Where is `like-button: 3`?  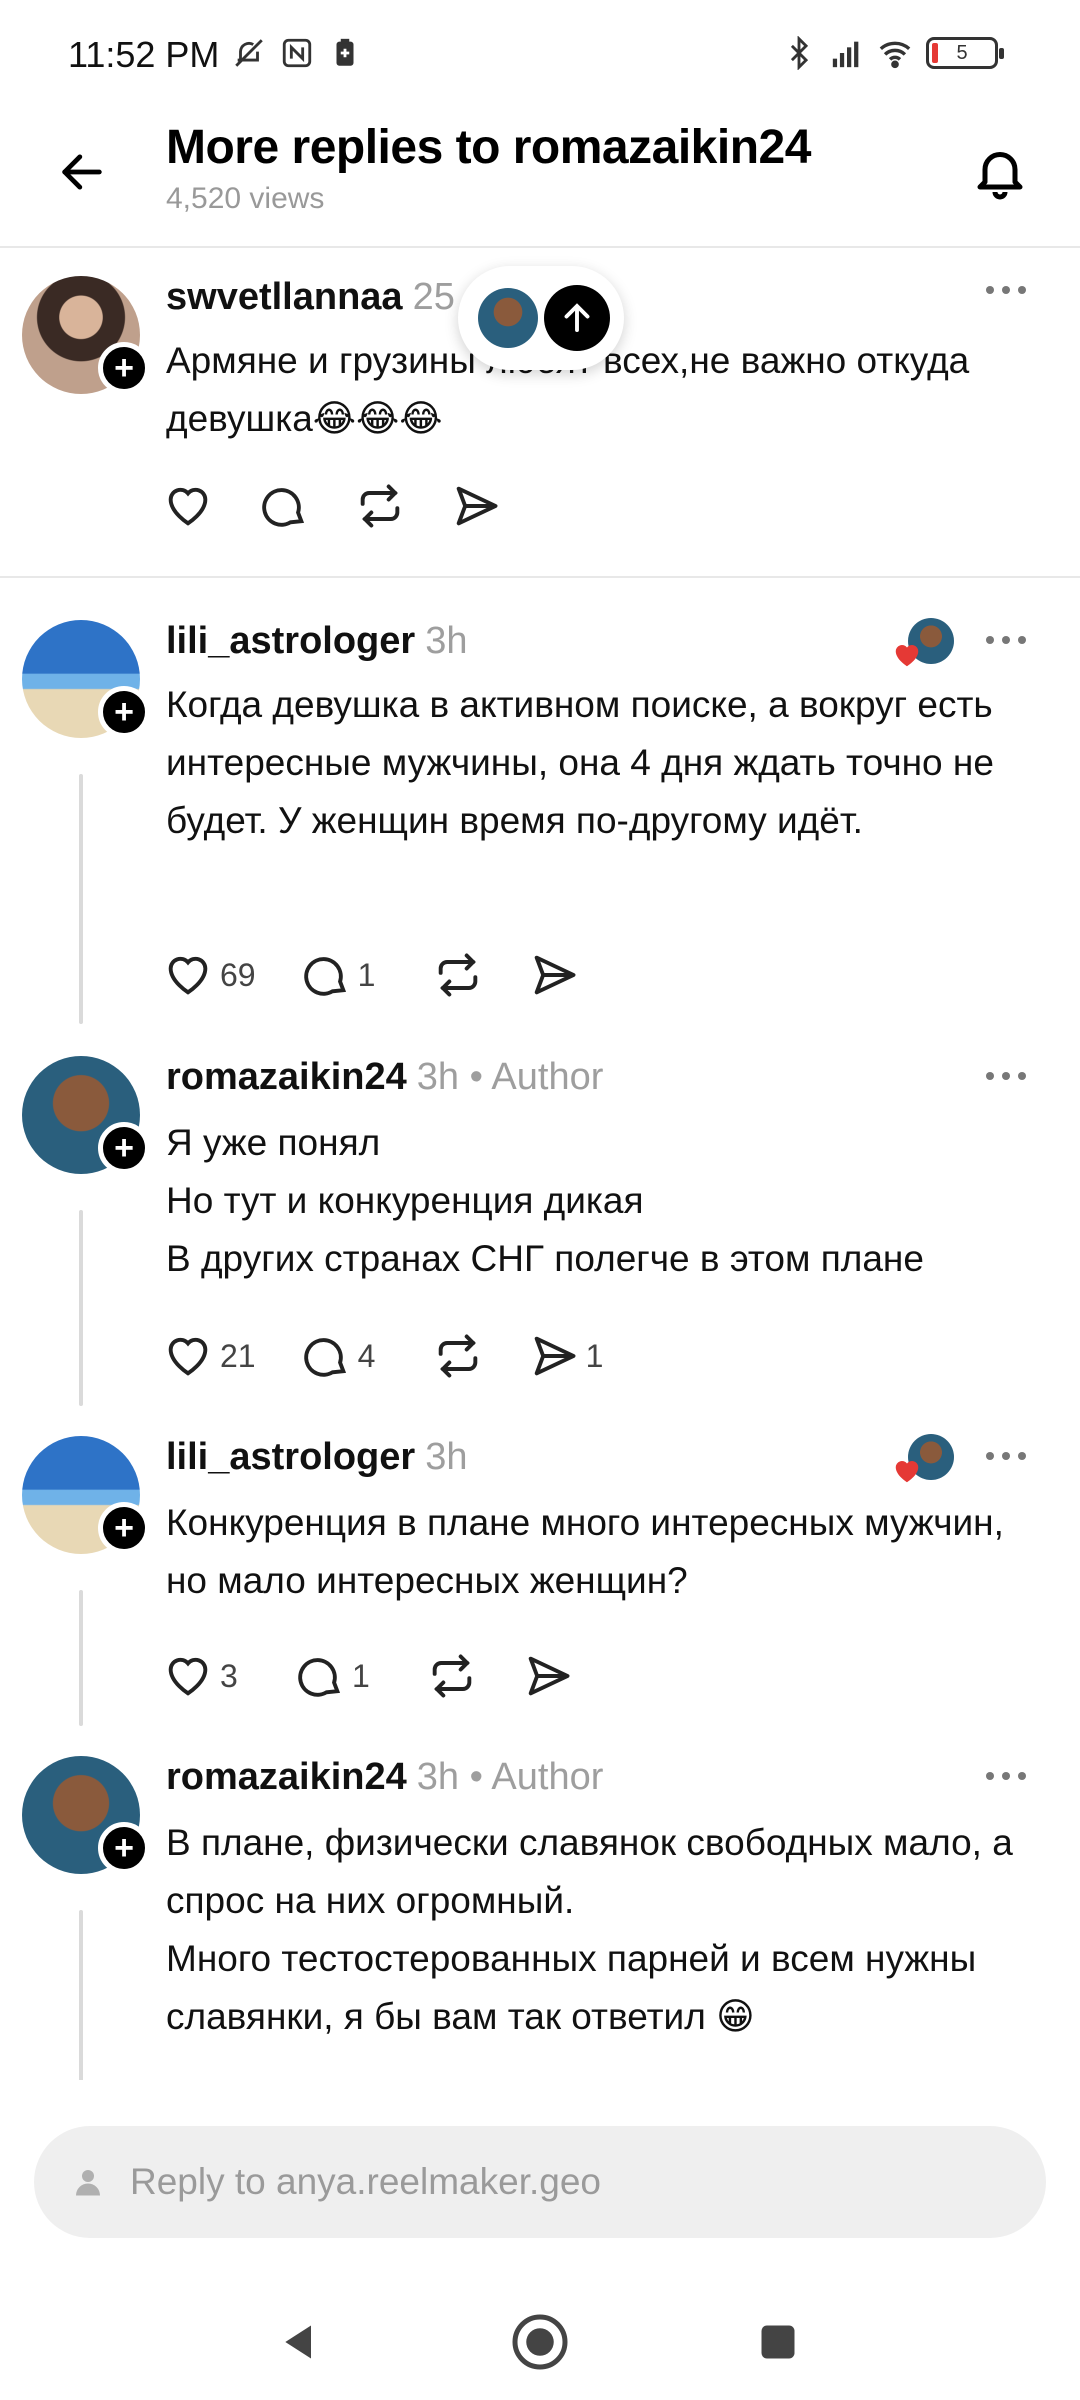 like-button: 3 is located at coordinates (206, 1676).